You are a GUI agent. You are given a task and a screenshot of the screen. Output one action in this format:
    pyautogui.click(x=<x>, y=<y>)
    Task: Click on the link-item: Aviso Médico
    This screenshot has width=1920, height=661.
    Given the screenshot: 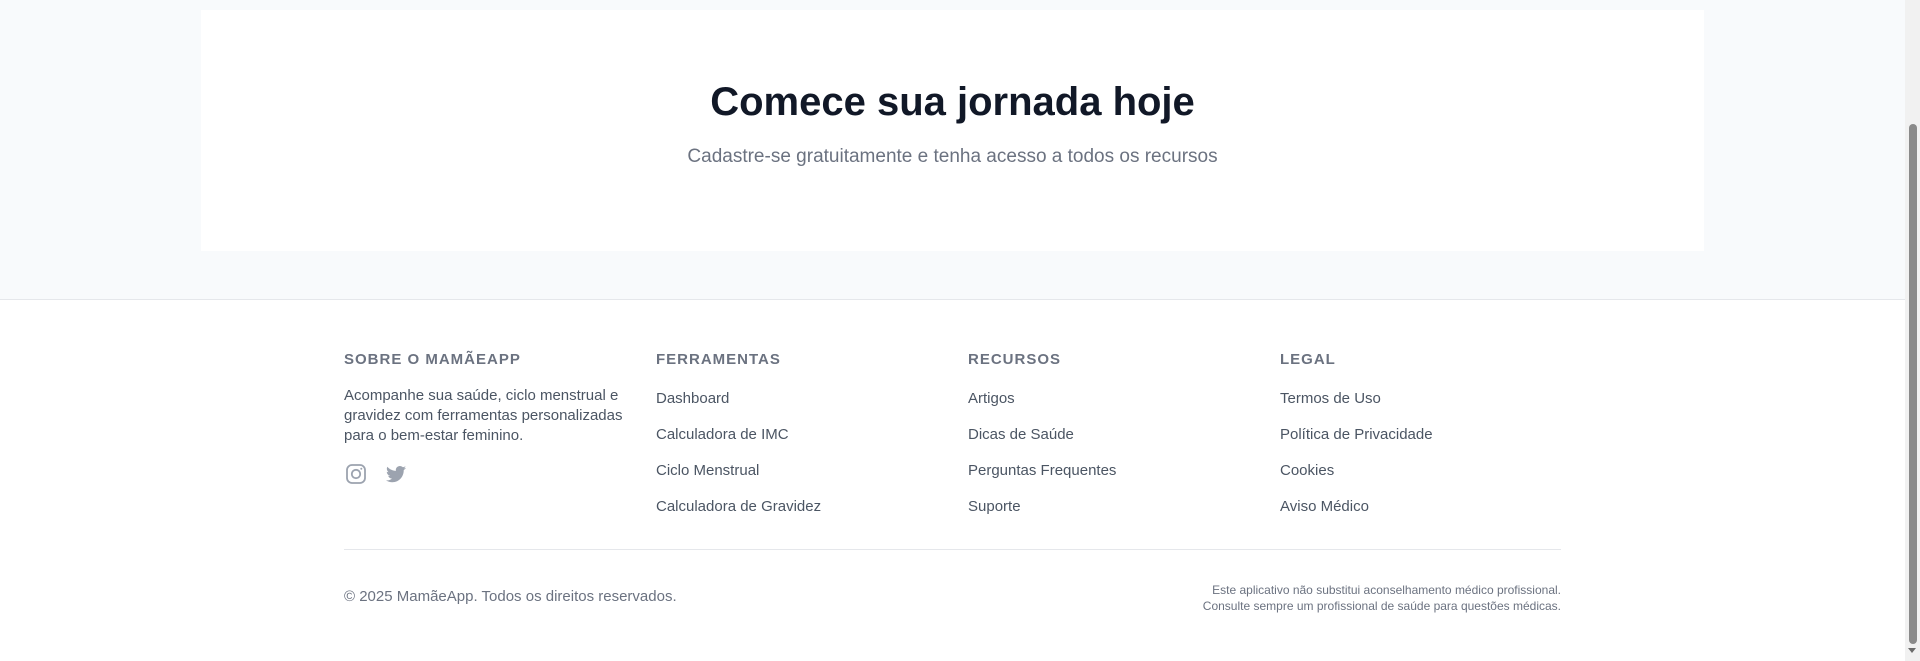 What is the action you would take?
    pyautogui.click(x=1425, y=514)
    